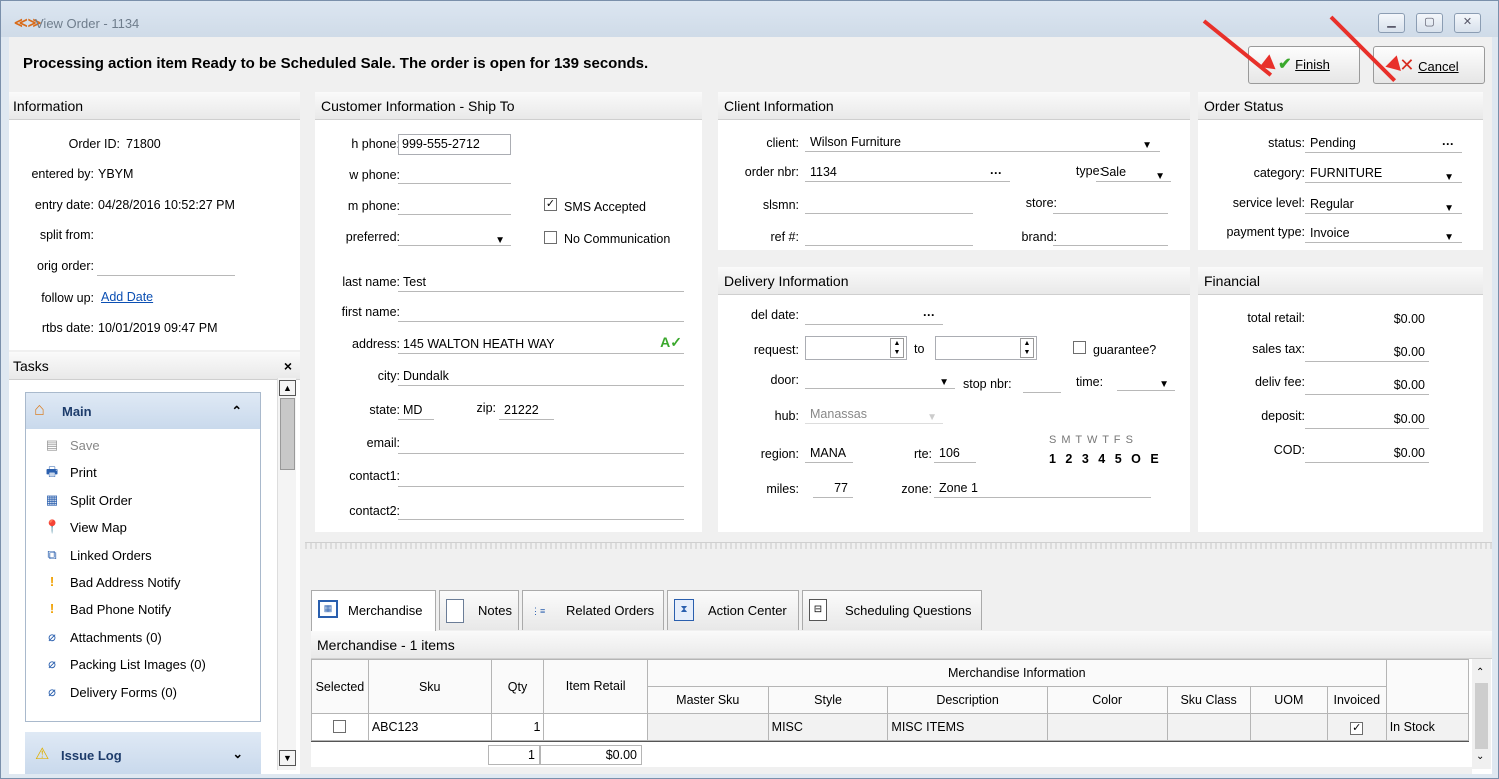  I want to click on col-description: Description, so click(967, 700).